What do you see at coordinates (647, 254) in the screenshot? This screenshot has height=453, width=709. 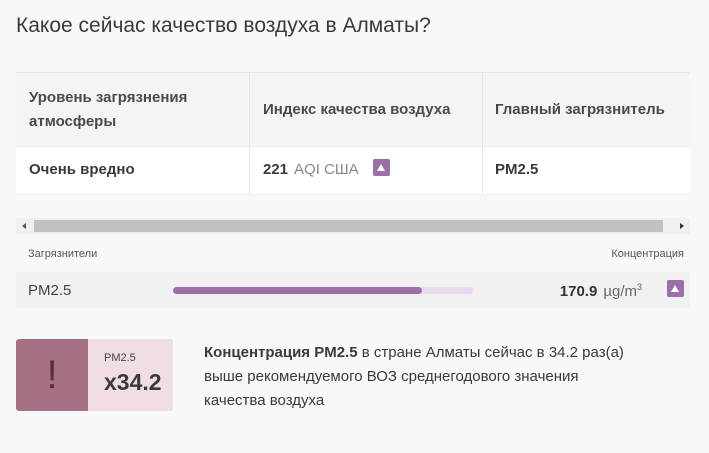 I see `concentration-column-label: Концентрация` at bounding box center [647, 254].